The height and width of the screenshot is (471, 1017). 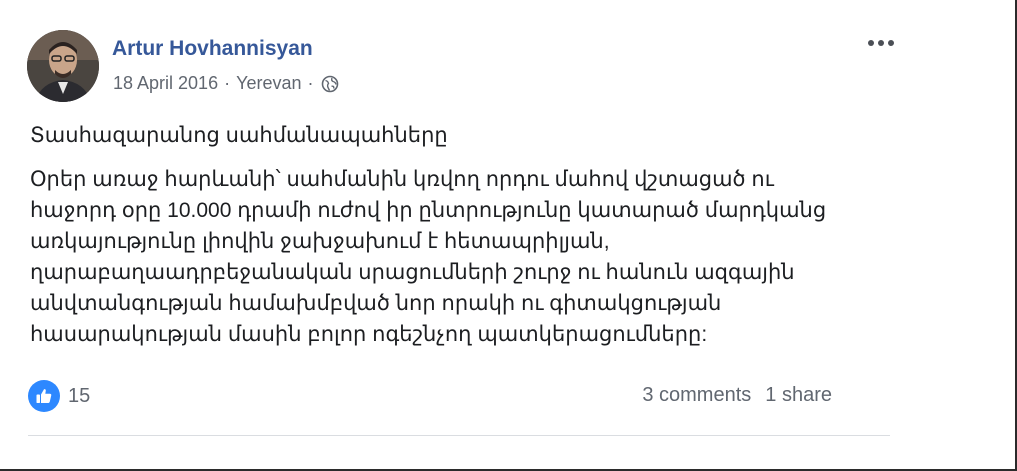 What do you see at coordinates (239, 135) in the screenshot?
I see `post-title: Տասհազարանոց սահմանապահները` at bounding box center [239, 135].